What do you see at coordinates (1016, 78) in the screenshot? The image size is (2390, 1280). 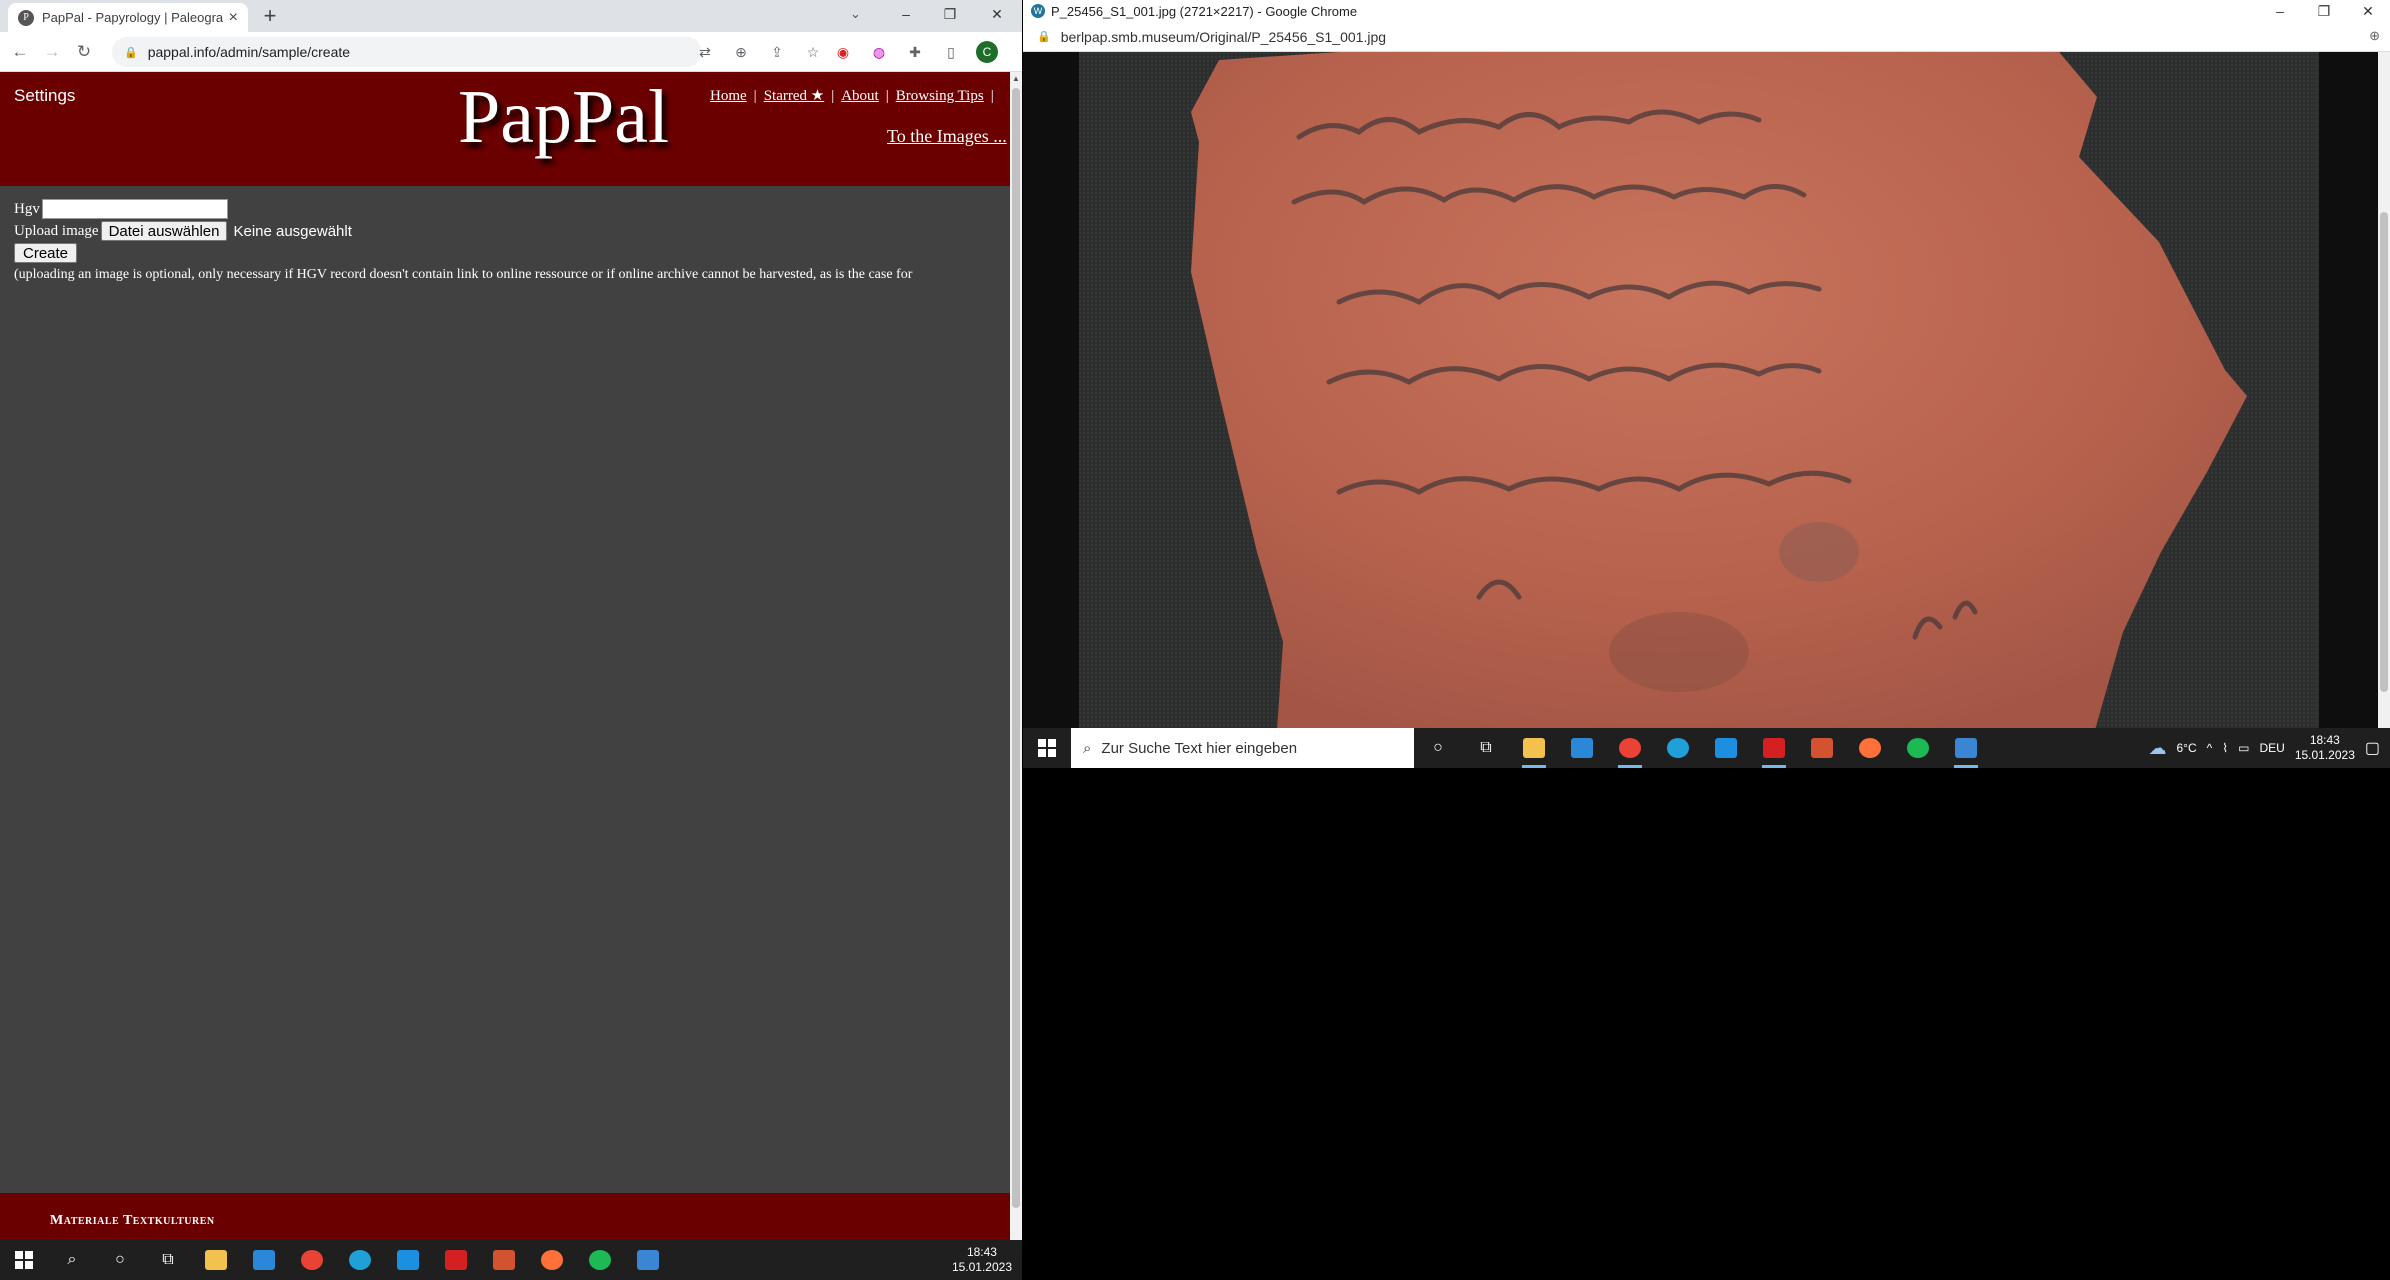 I see `scroll-up-icon: ▲` at bounding box center [1016, 78].